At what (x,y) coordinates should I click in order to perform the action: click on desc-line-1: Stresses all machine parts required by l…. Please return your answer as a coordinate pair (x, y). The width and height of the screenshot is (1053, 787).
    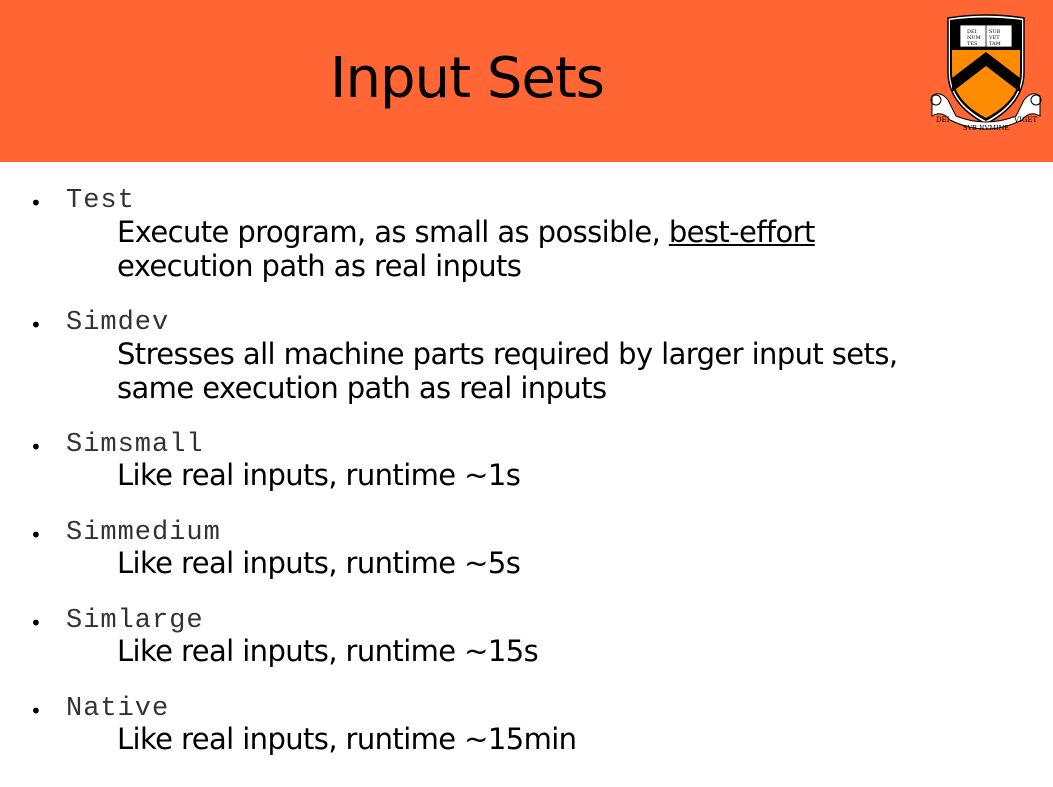
    Looking at the image, I should click on (507, 354).